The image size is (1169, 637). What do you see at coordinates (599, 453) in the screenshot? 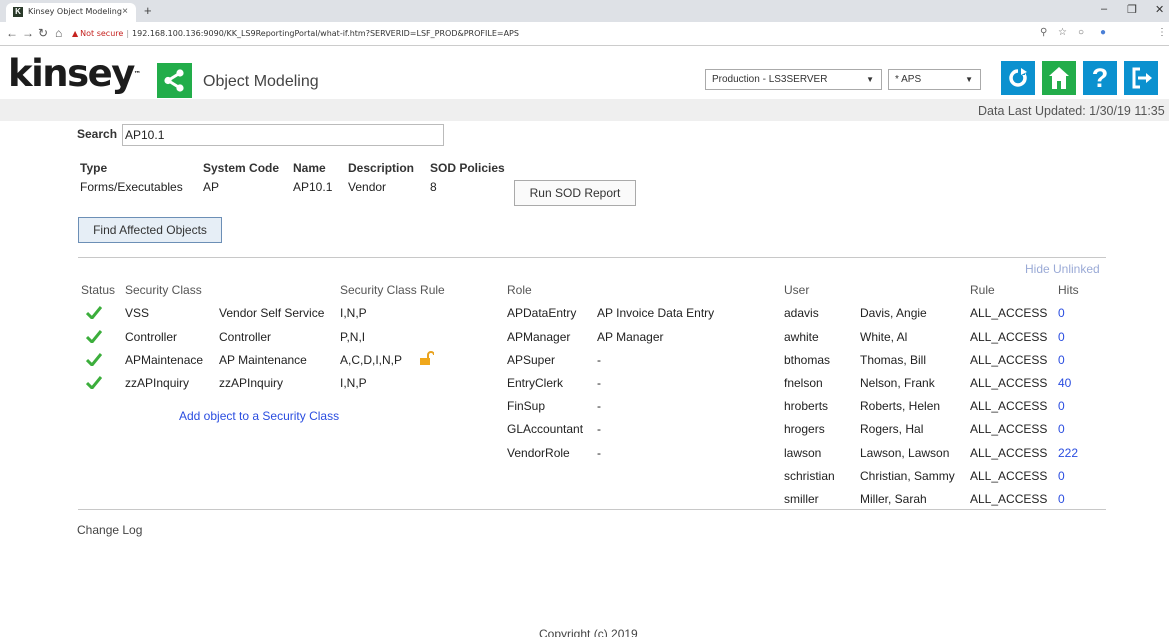
I see `role-name: -` at bounding box center [599, 453].